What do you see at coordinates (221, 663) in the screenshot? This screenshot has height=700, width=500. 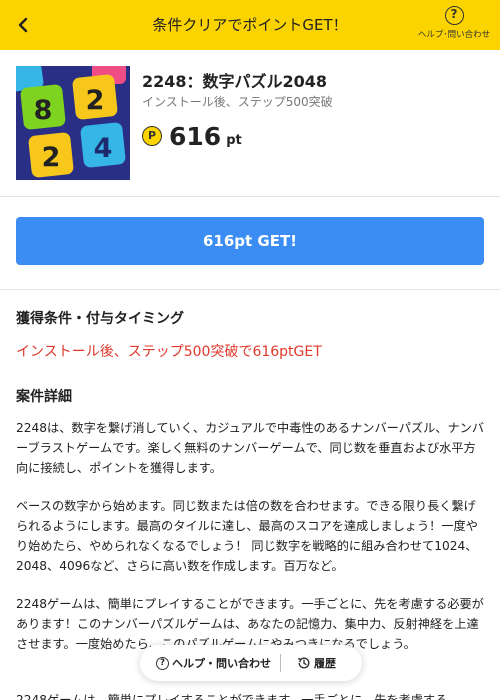 I see `help-contact-link-label: ヘルプ・問い合わせ` at bounding box center [221, 663].